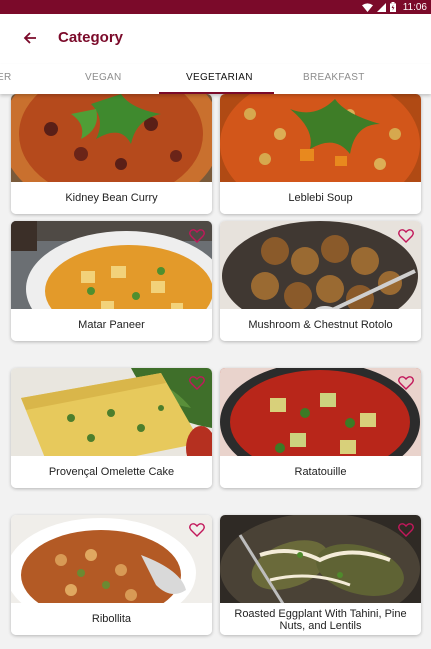 This screenshot has height=649, width=431. Describe the element at coordinates (111, 281) in the screenshot. I see `recipe-card: Matar Paneer` at that location.